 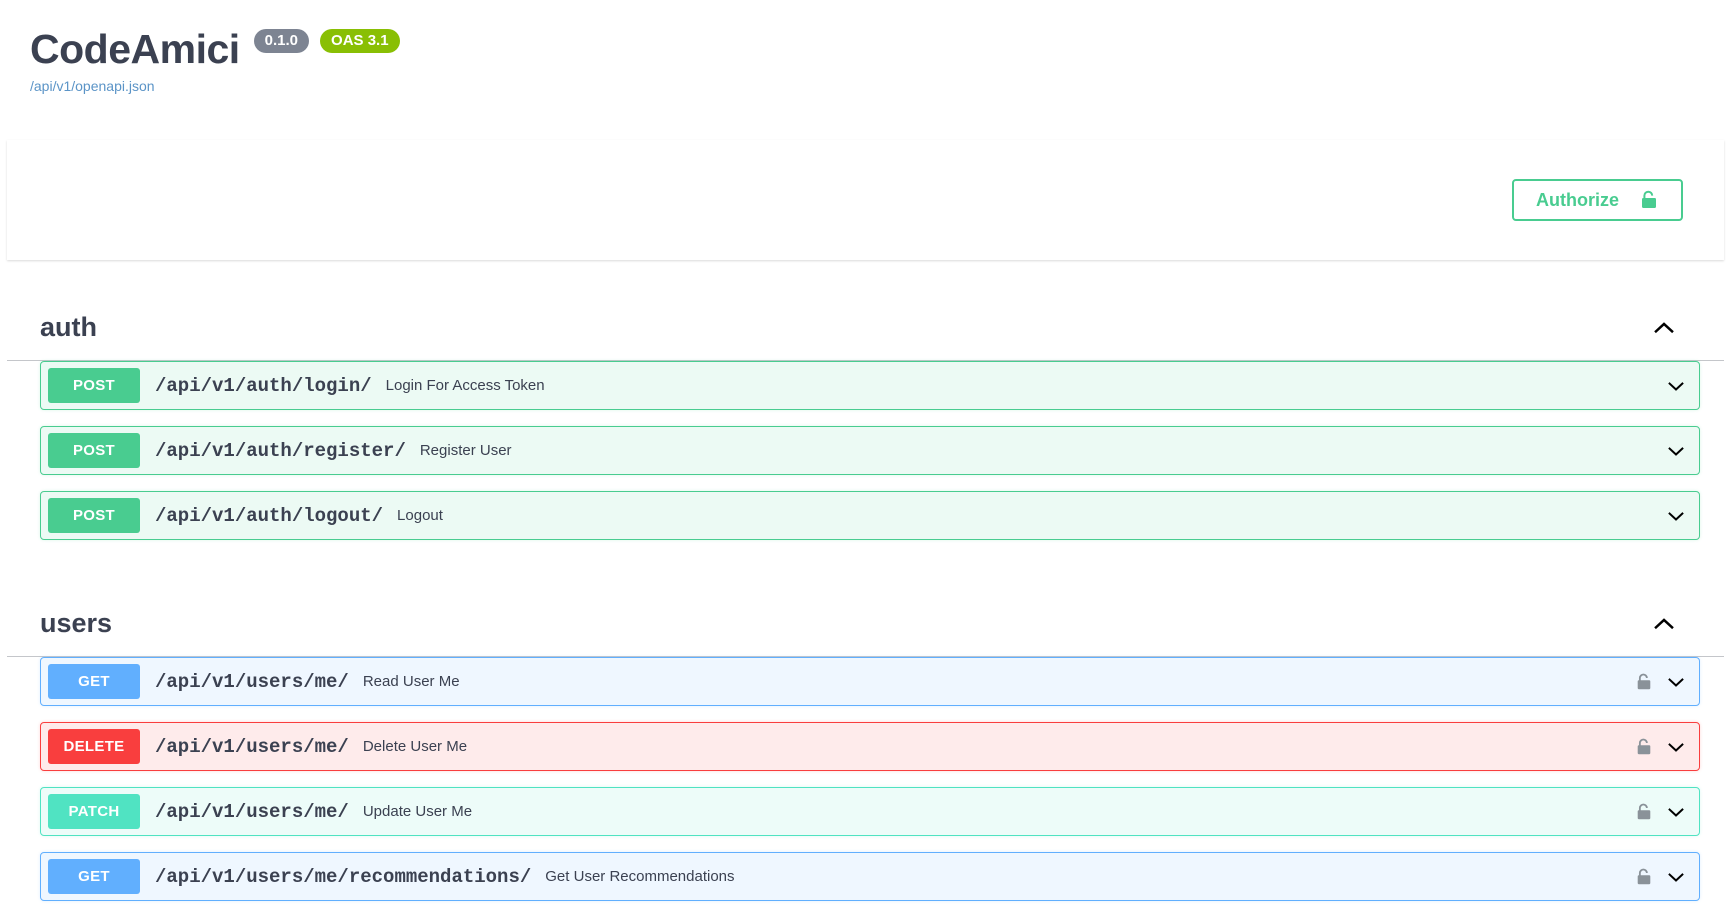 What do you see at coordinates (1649, 200) in the screenshot?
I see `unlock-icon` at bounding box center [1649, 200].